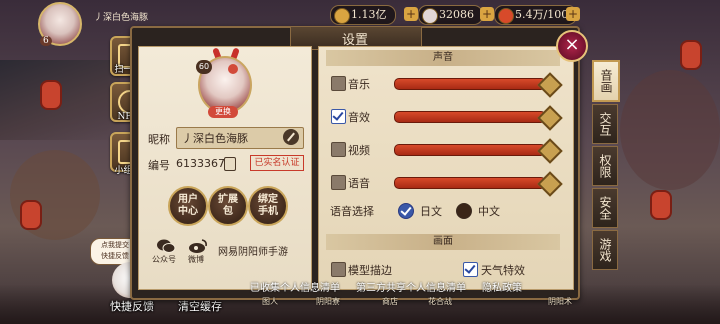 Image resolution: width=720 pixels, height=324 pixels. What do you see at coordinates (338, 149) in the screenshot?
I see `video-checkbox` at bounding box center [338, 149].